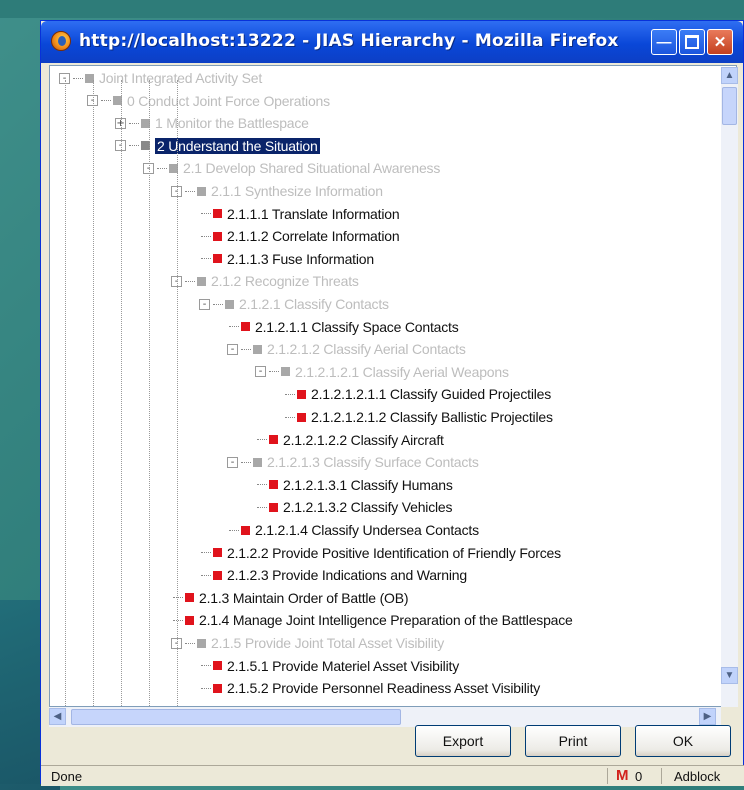  Describe the element at coordinates (357, 326) in the screenshot. I see `tree-node-label: 2.1.2.1.1 Classify Space Contacts` at that location.